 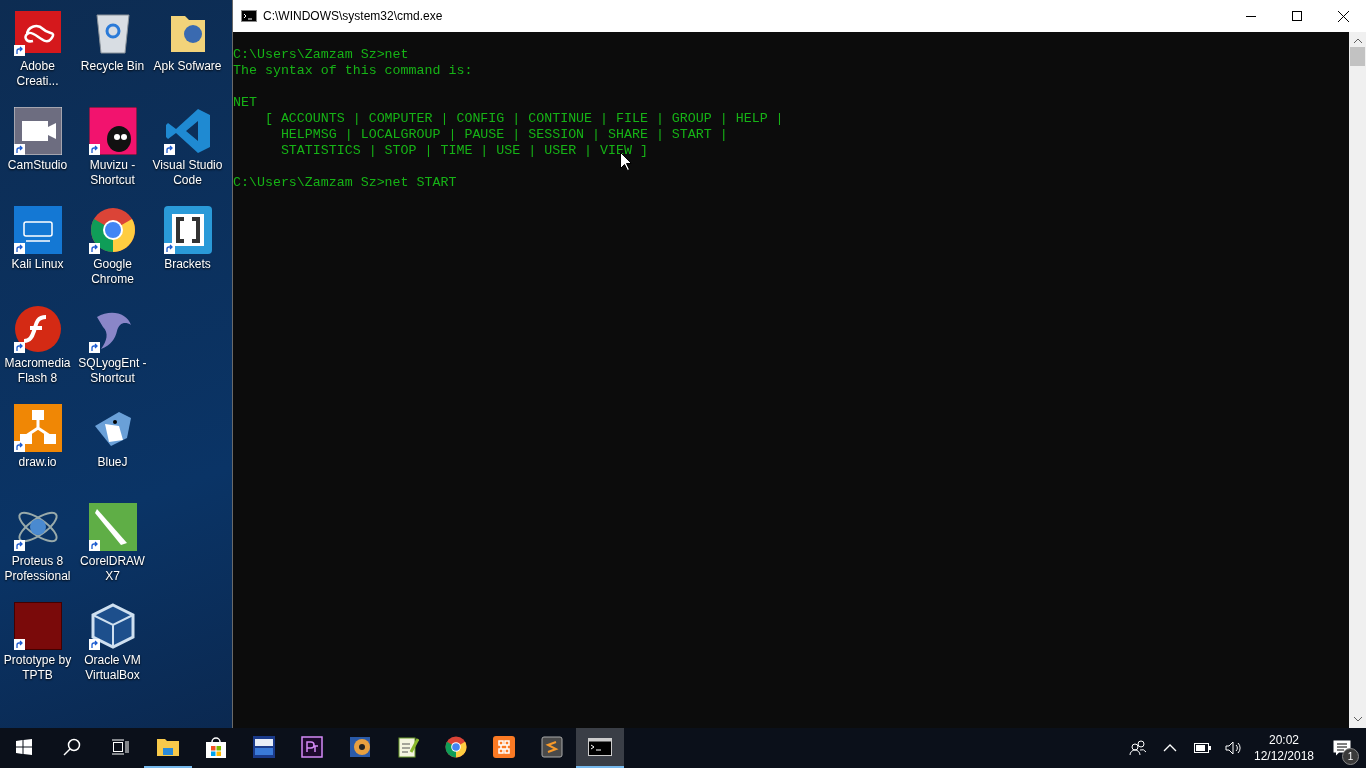 I want to click on console-line: STATISTICS | STOP | TIME | USE | USER | VIEW ], so click(x=464, y=151).